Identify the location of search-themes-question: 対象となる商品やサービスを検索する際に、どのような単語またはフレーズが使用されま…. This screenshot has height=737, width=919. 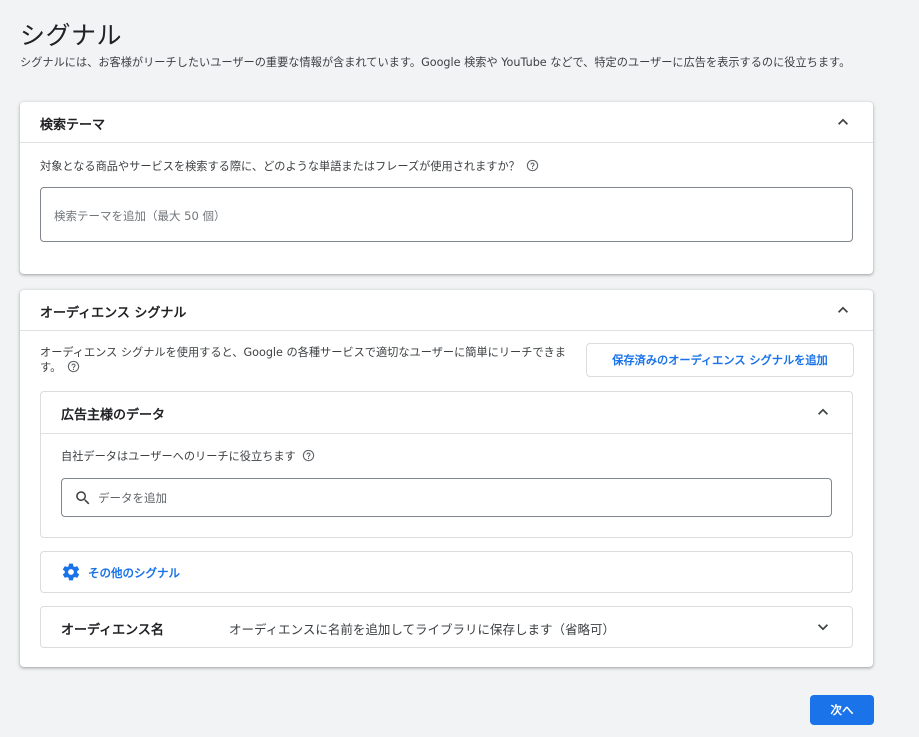
(289, 166).